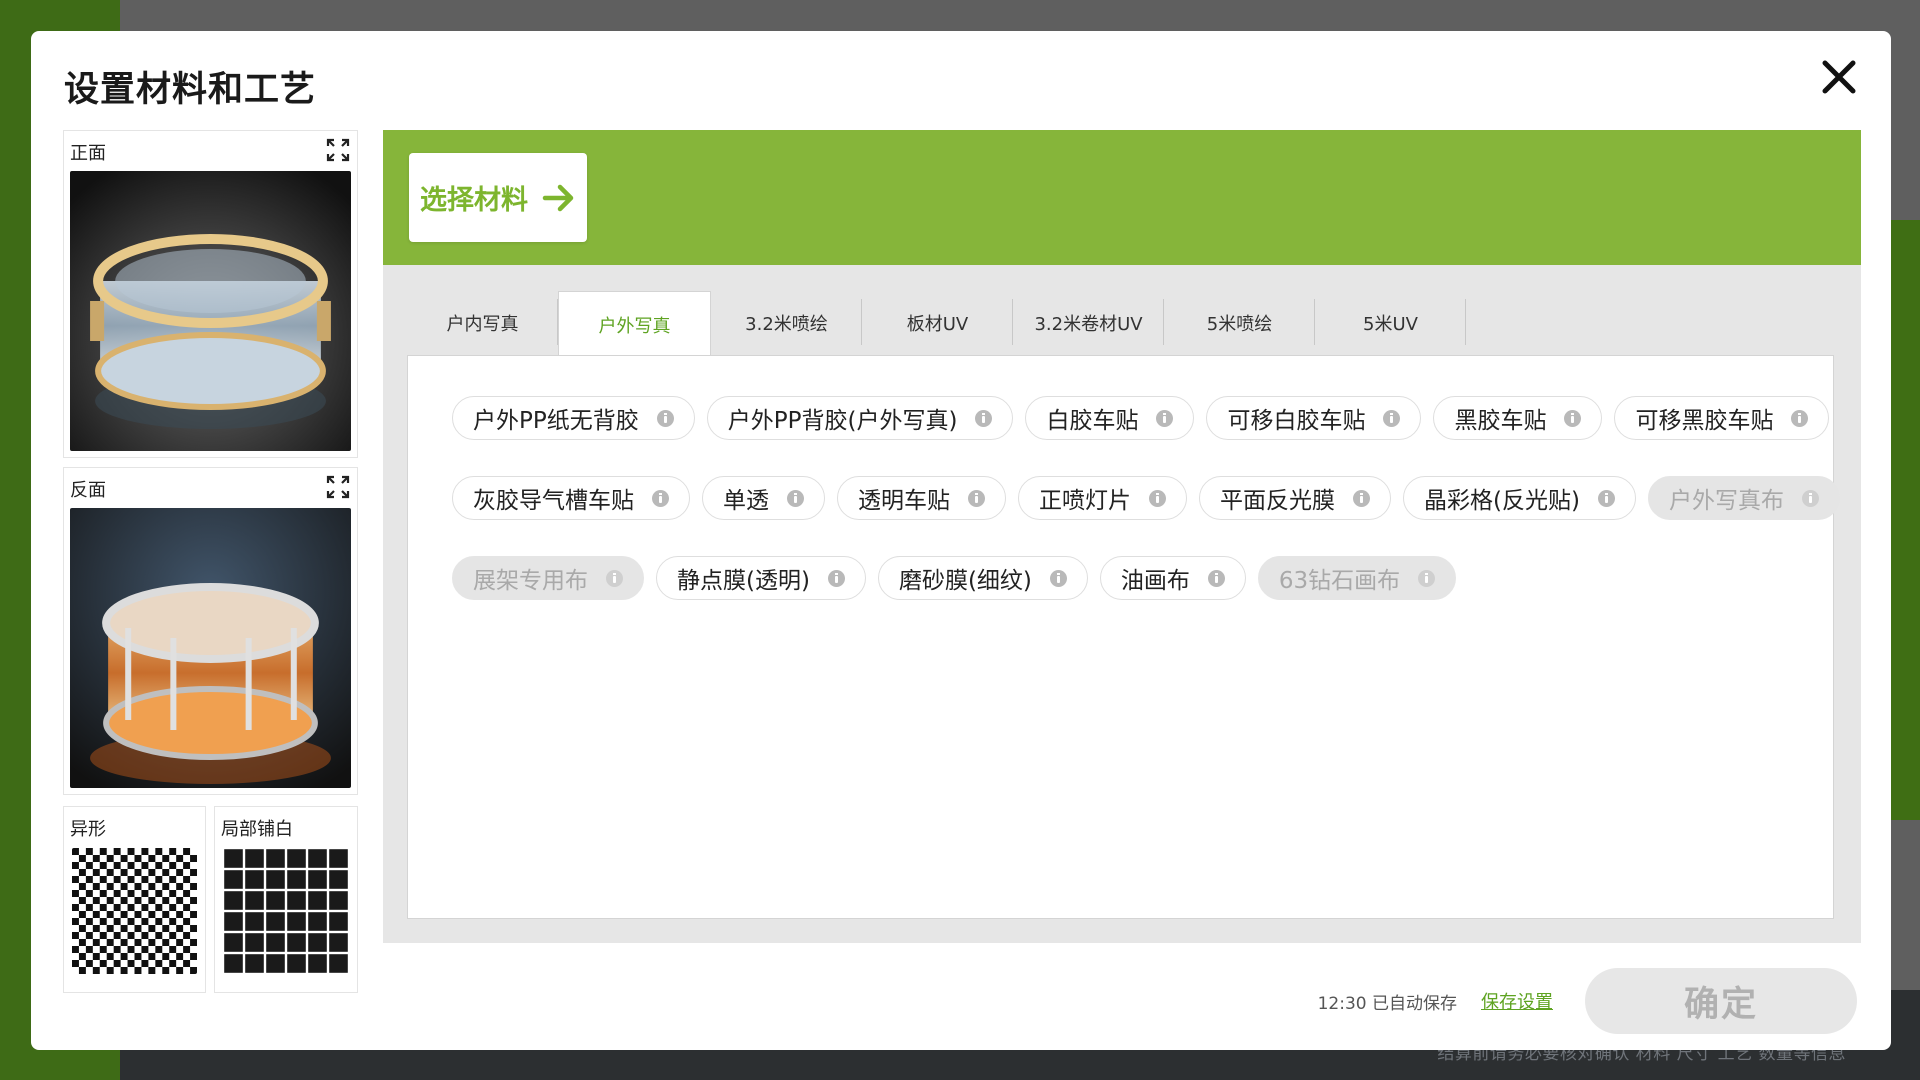 The height and width of the screenshot is (1080, 1920). I want to click on front-preview-panel: 正面, so click(210, 294).